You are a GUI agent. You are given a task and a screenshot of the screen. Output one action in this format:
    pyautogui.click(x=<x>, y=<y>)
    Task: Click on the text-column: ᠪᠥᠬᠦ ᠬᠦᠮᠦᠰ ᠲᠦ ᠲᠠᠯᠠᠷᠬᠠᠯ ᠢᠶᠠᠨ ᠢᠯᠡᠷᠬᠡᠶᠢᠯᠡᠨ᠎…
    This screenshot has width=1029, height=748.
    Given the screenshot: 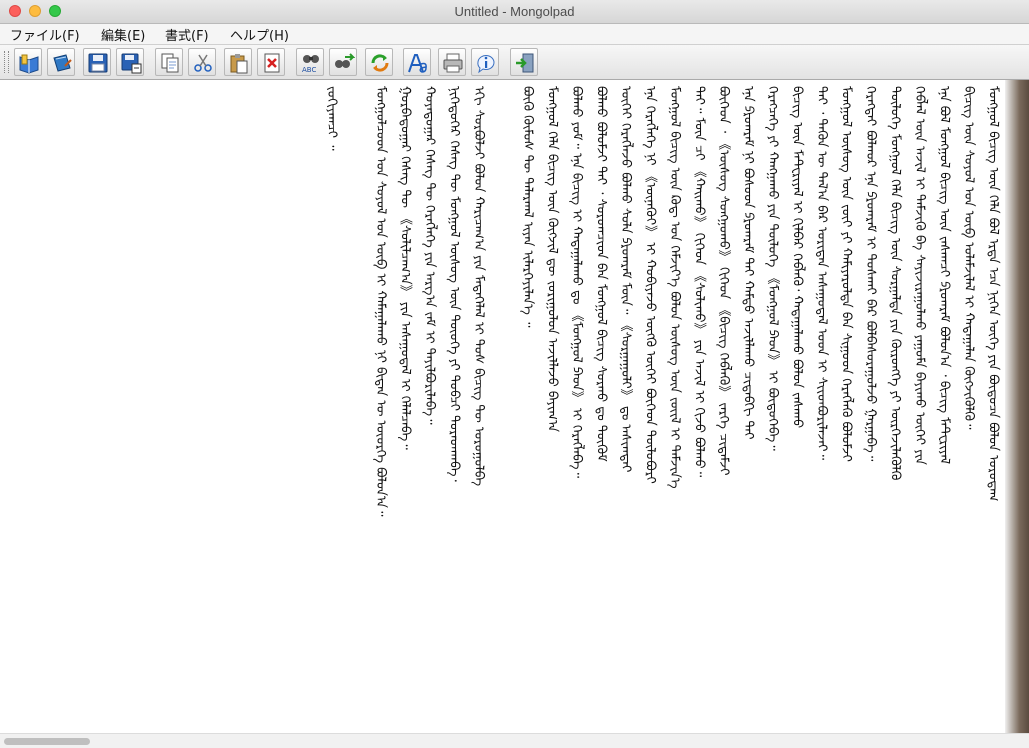 What is the action you would take?
    pyautogui.click(x=527, y=406)
    